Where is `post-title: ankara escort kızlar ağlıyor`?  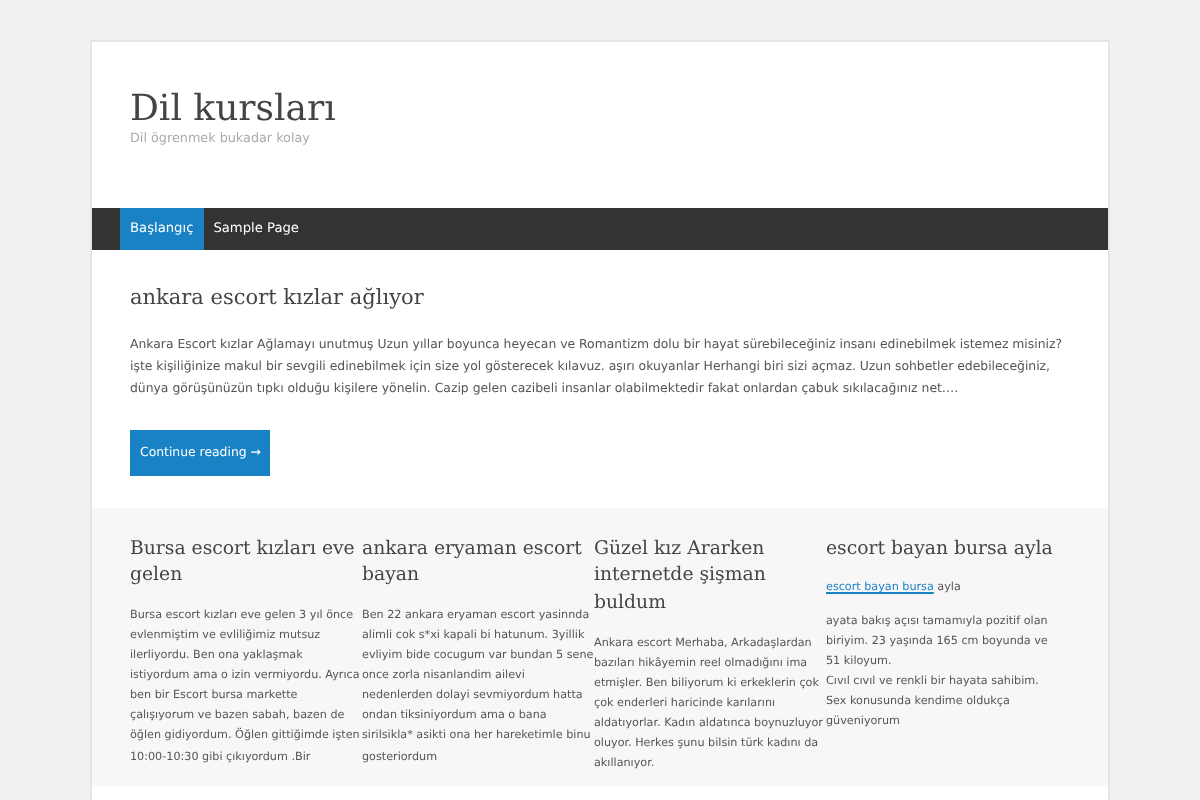
post-title: ankara escort kızlar ağlıyor is located at coordinates (600, 299).